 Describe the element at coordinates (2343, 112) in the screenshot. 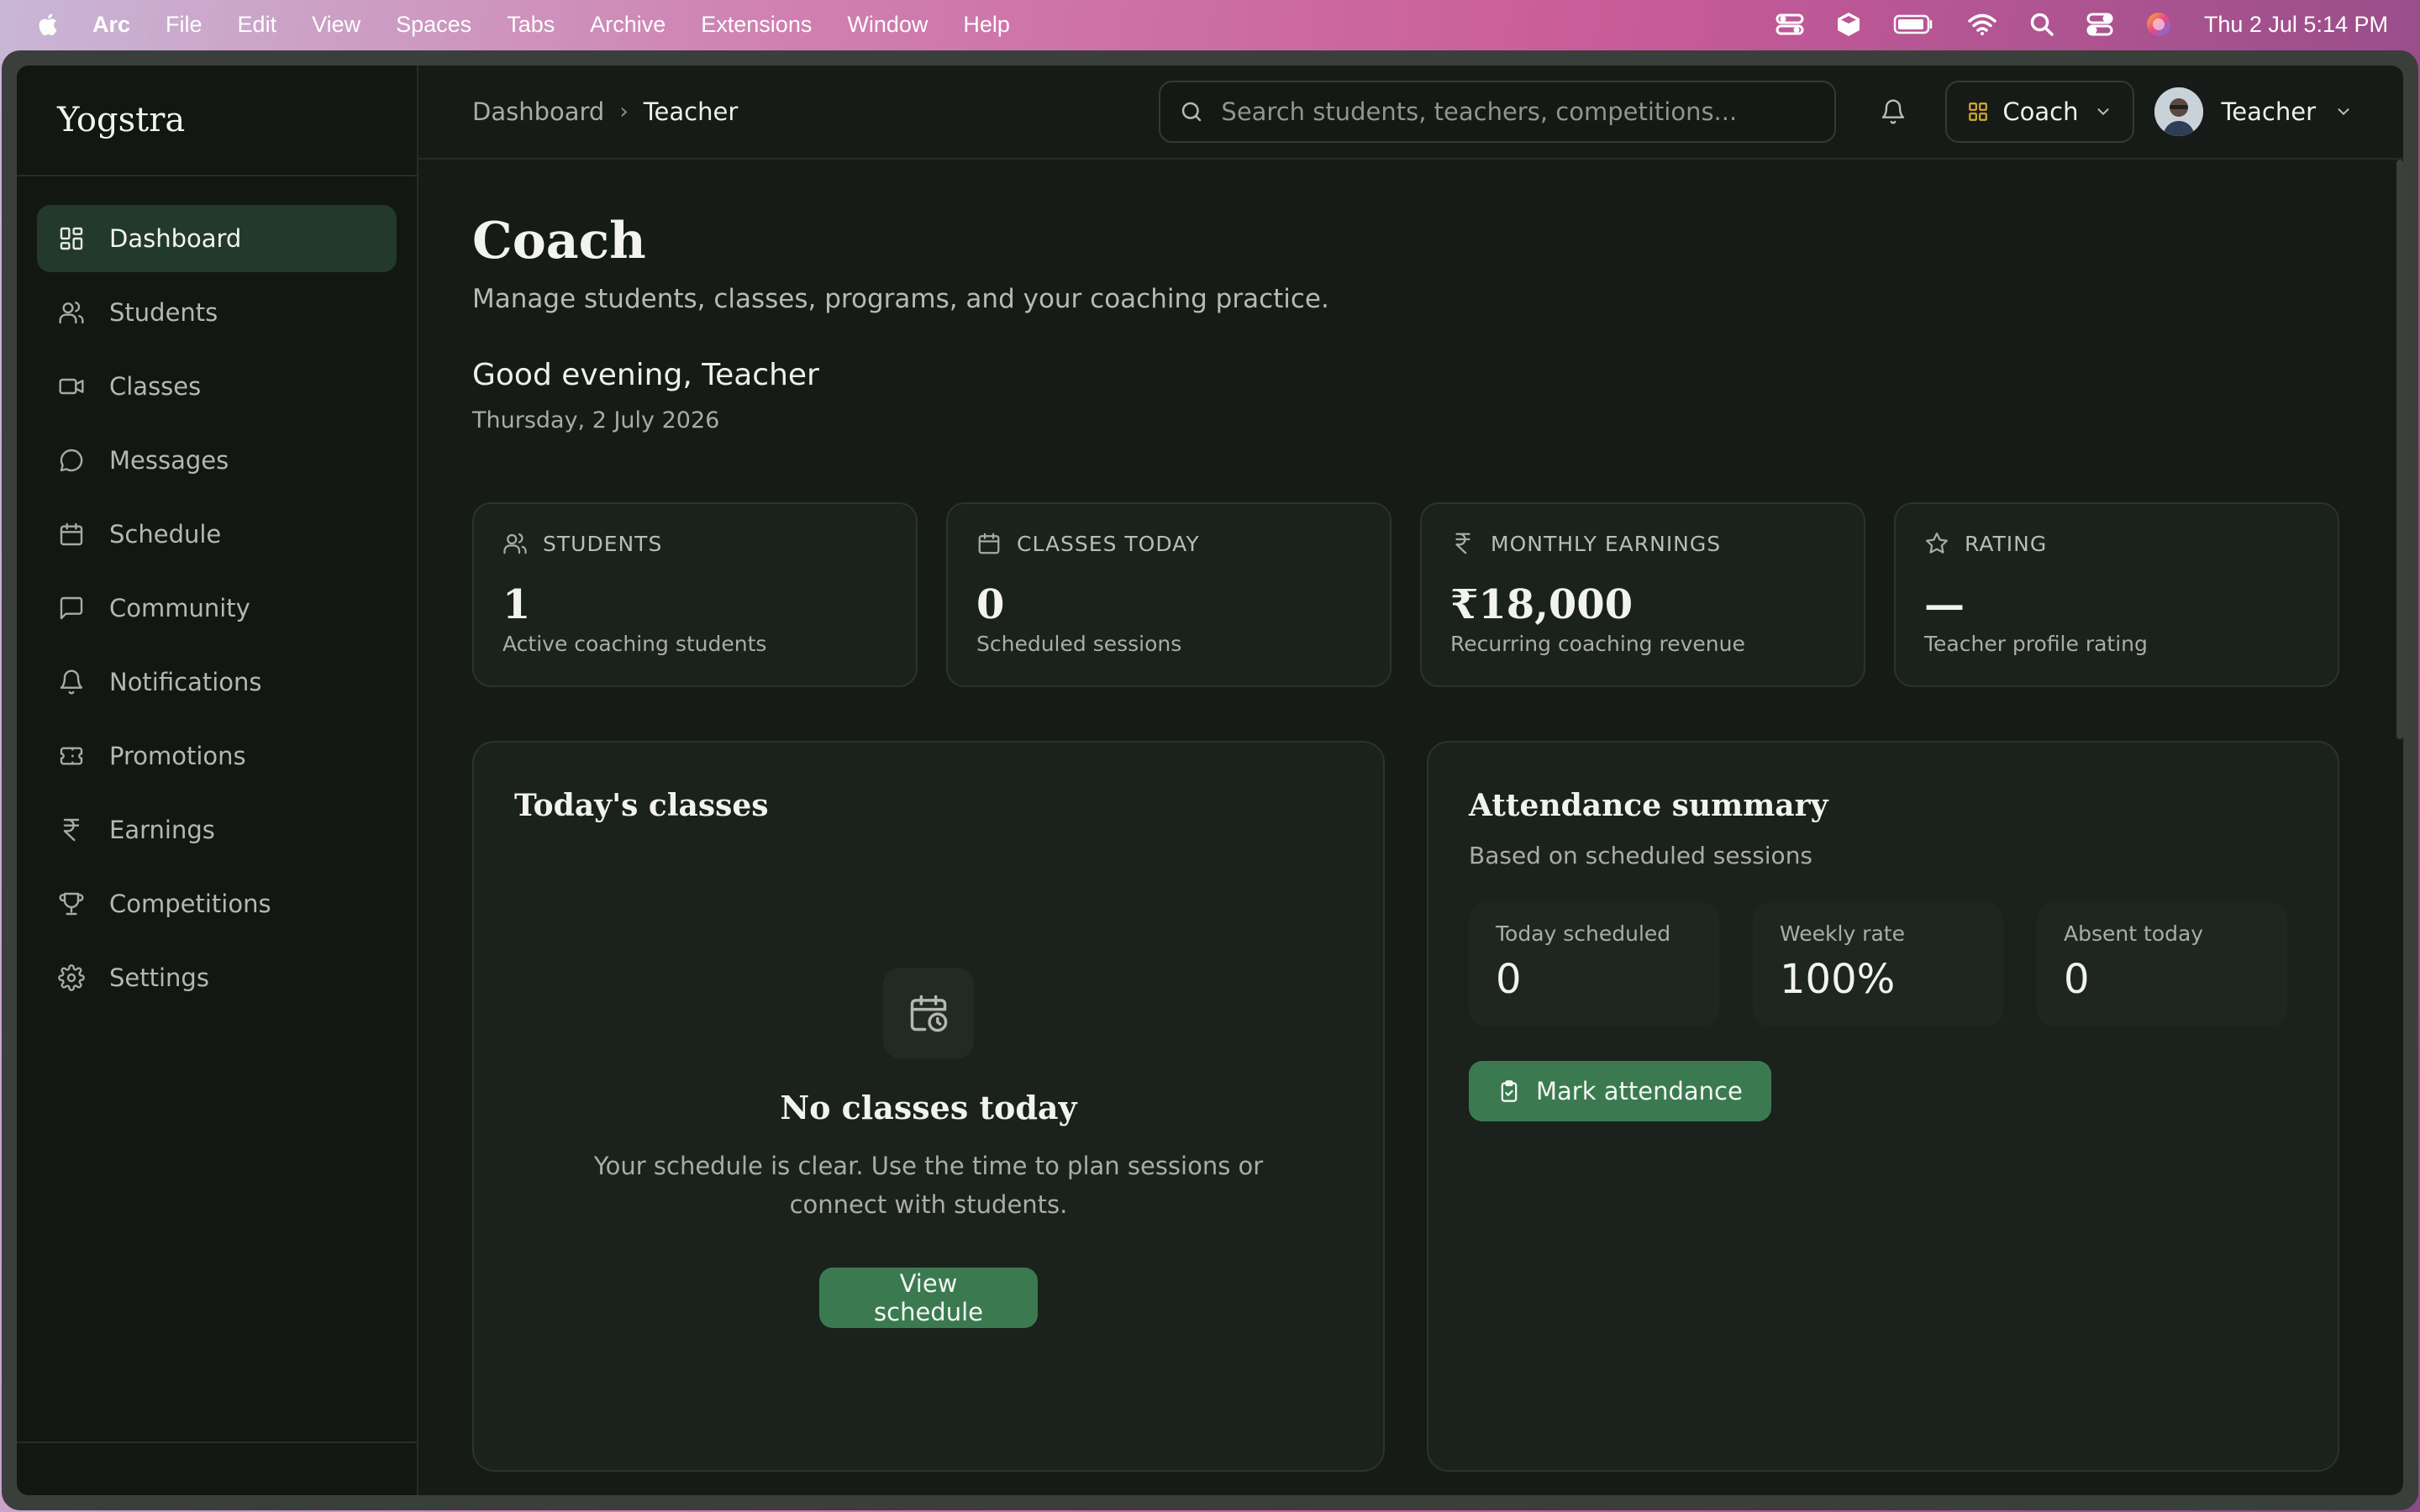

I see `chevron-down-icon` at that location.